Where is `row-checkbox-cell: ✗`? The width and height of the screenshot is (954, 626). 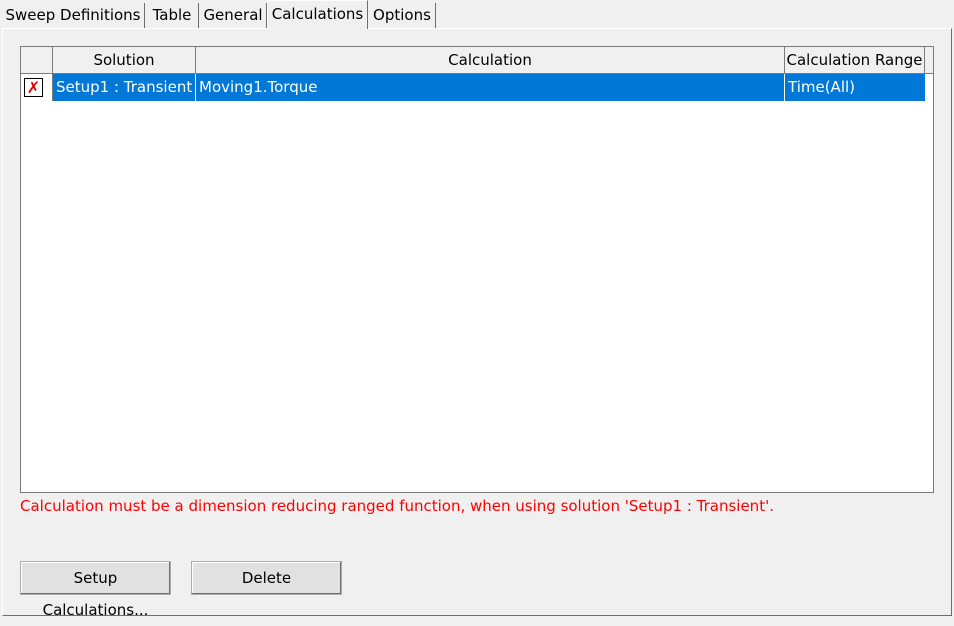
row-checkbox-cell: ✗ is located at coordinates (37, 87).